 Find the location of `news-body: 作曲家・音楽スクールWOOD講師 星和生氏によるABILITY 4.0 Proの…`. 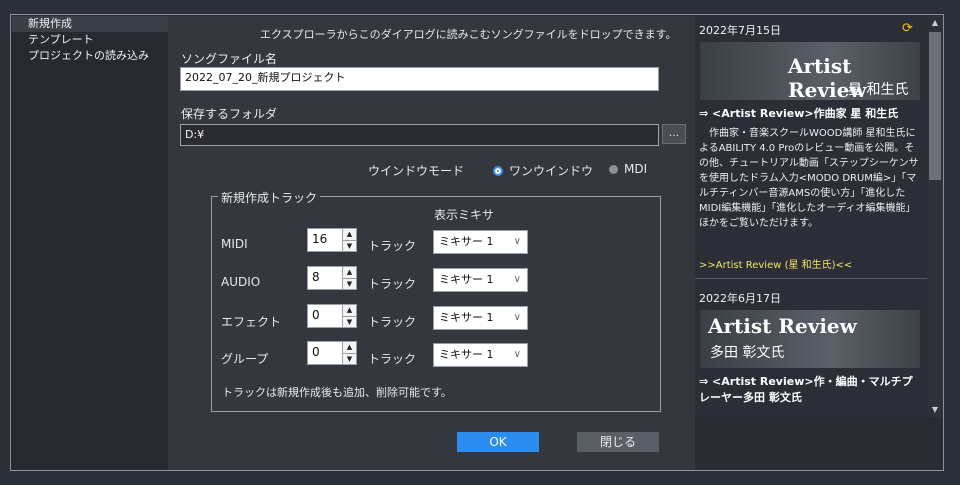

news-body: 作曲家・音楽スクールWOOD講師 星和生氏によるABILITY 4.0 Proの… is located at coordinates (809, 178).